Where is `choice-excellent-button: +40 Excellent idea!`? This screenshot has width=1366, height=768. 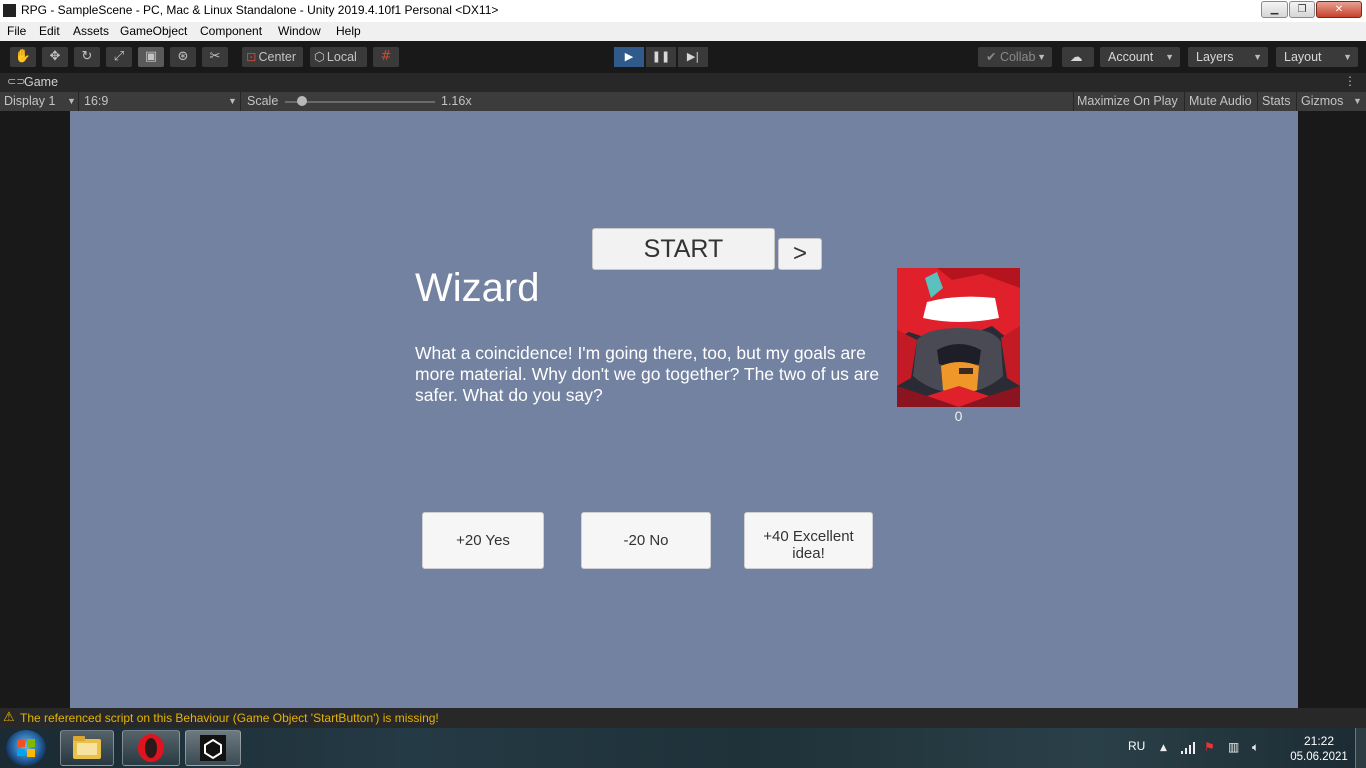
choice-excellent-button: +40 Excellent idea! is located at coordinates (808, 540).